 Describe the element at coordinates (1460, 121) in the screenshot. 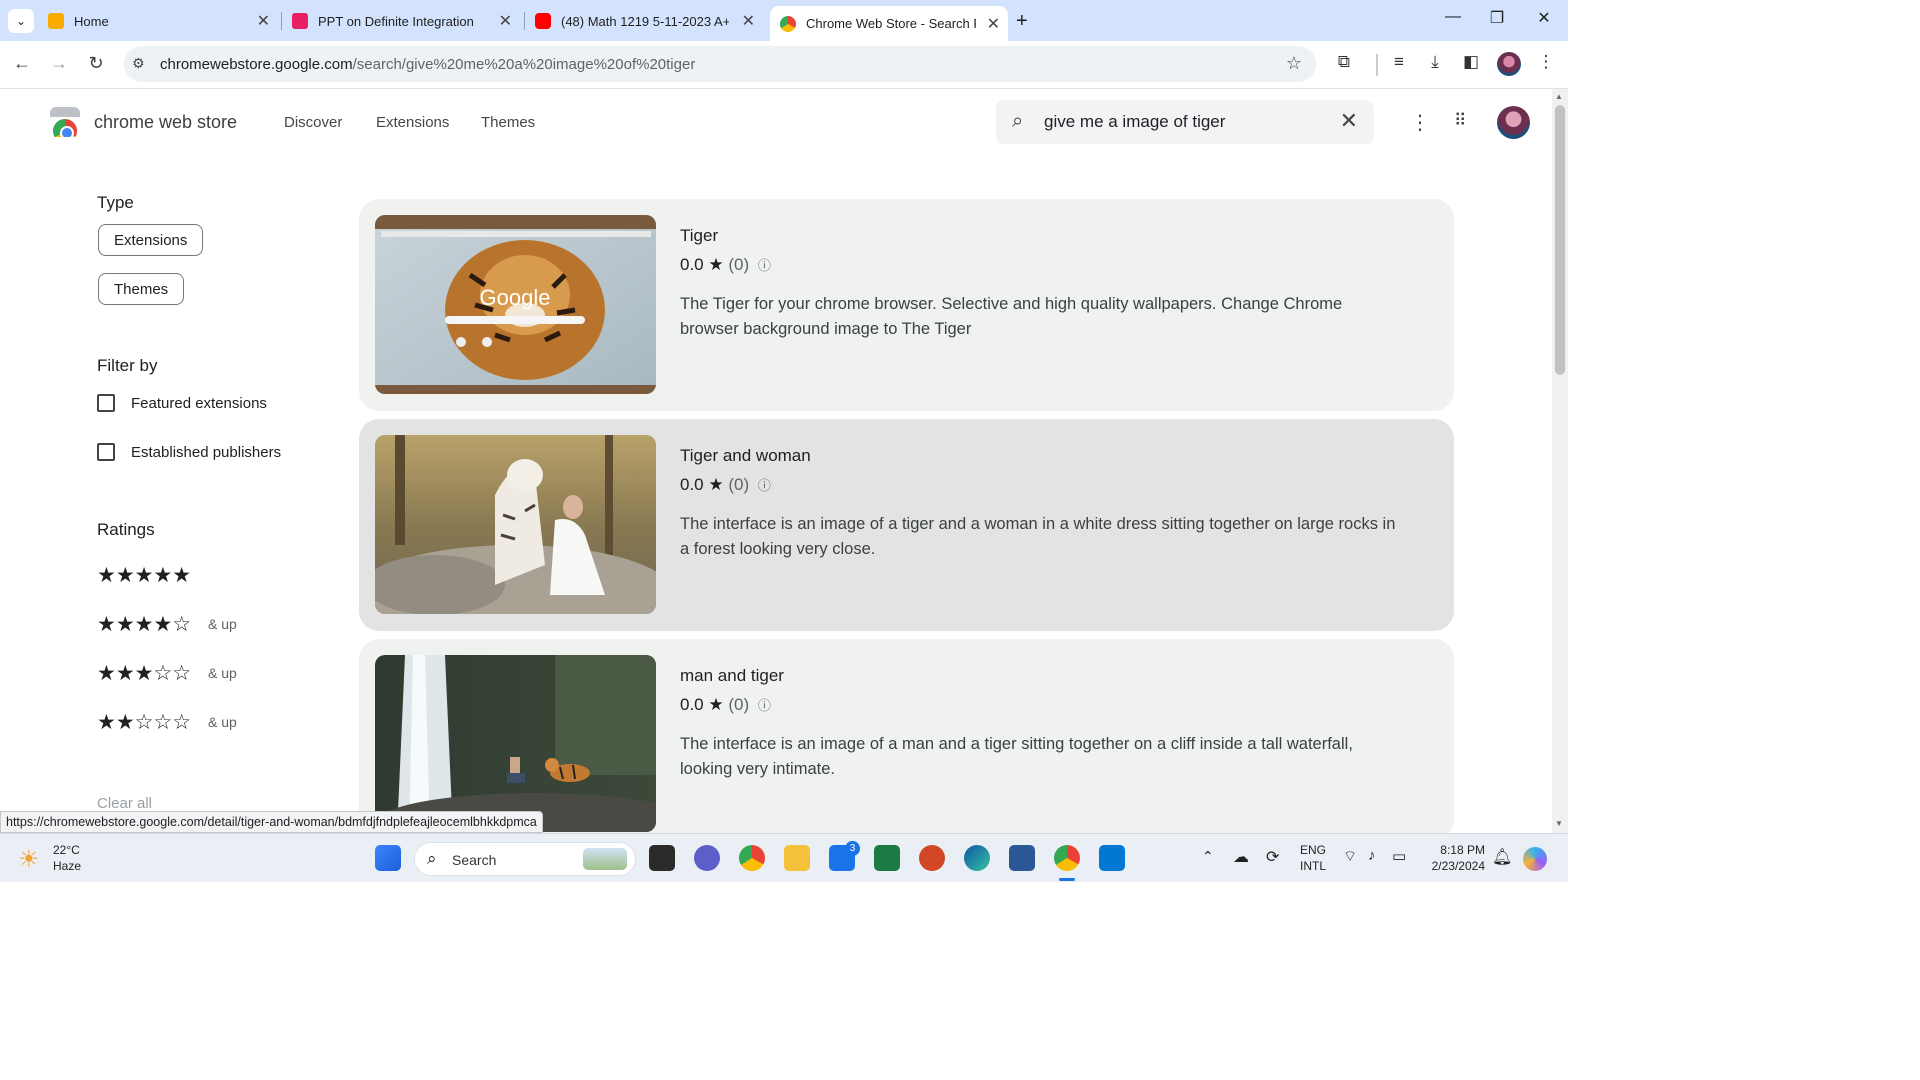

I see `google-apps-icon: ⠿` at that location.